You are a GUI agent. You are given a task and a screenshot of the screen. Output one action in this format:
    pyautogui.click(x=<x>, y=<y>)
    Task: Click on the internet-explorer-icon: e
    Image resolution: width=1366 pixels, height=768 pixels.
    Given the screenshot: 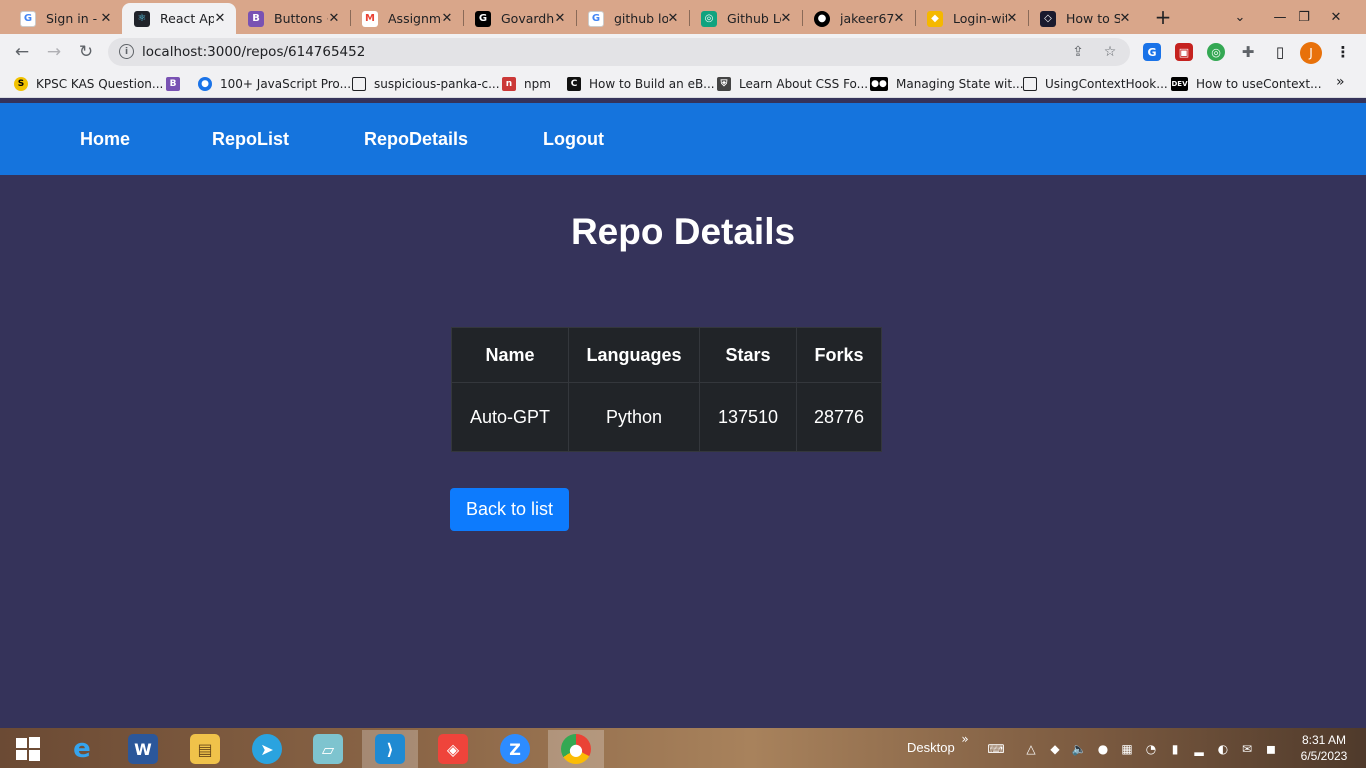 What is the action you would take?
    pyautogui.click(x=82, y=749)
    